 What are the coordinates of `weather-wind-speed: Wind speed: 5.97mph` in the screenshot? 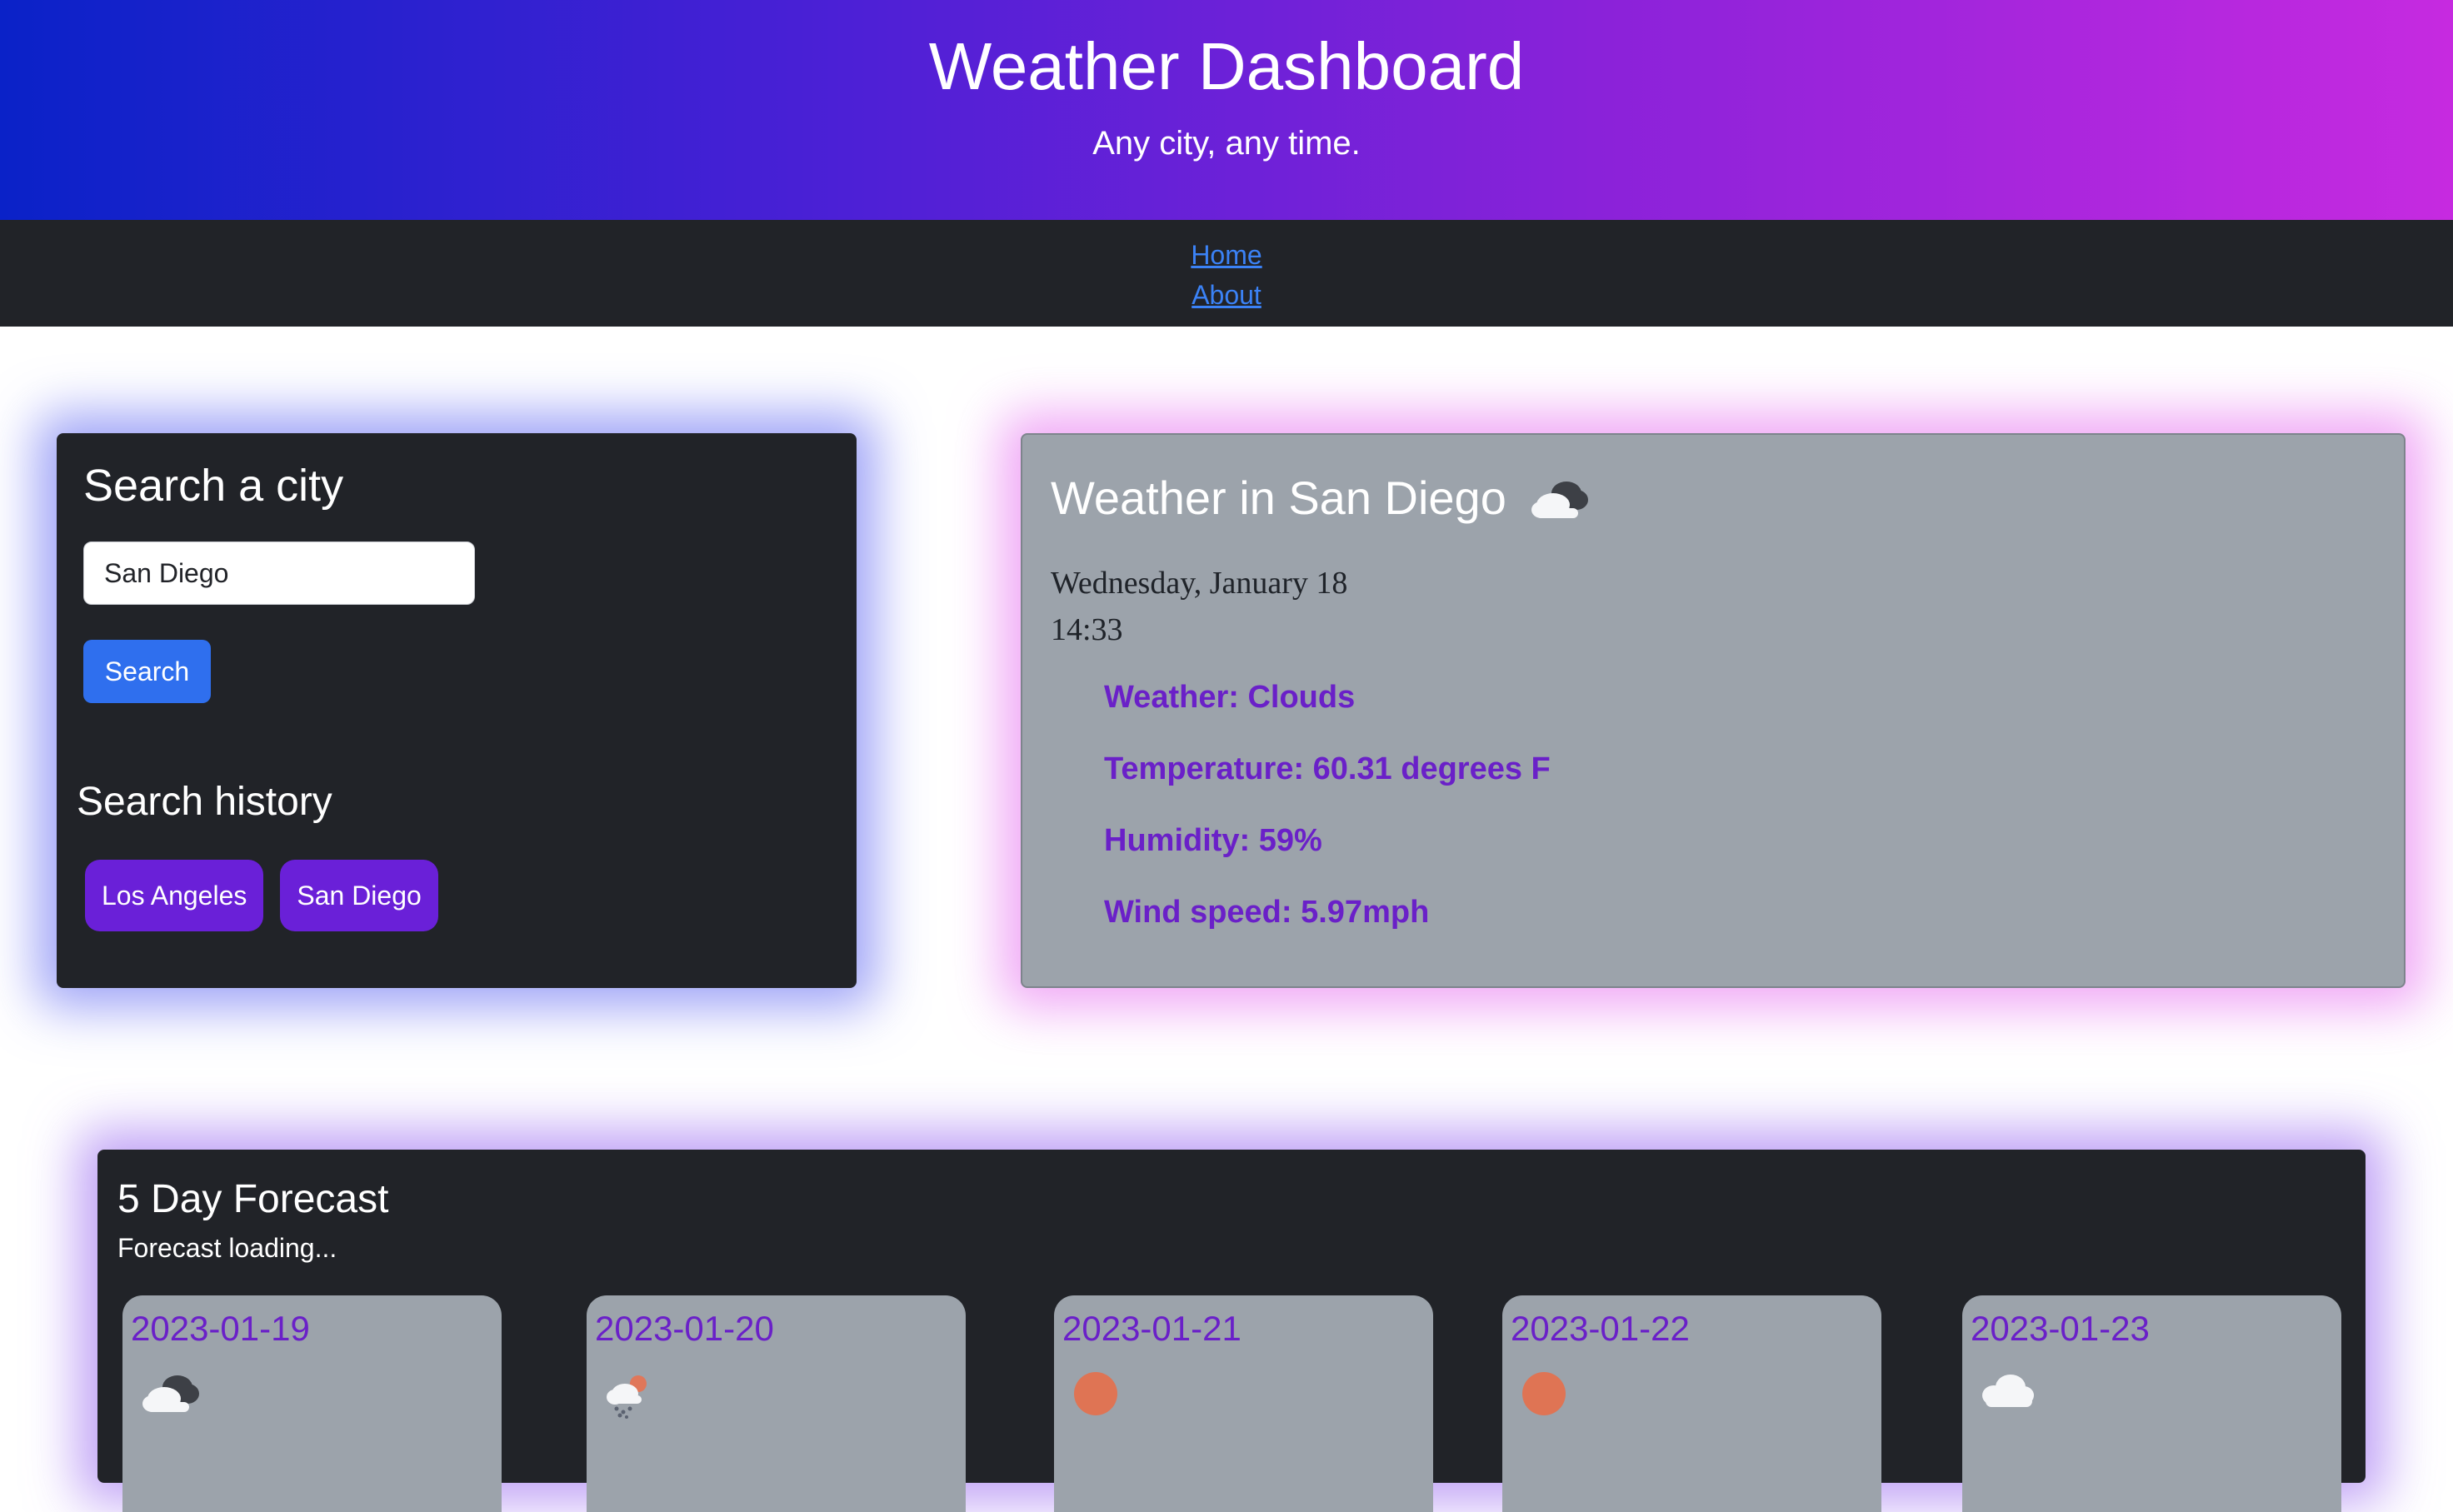 It's located at (1267, 912).